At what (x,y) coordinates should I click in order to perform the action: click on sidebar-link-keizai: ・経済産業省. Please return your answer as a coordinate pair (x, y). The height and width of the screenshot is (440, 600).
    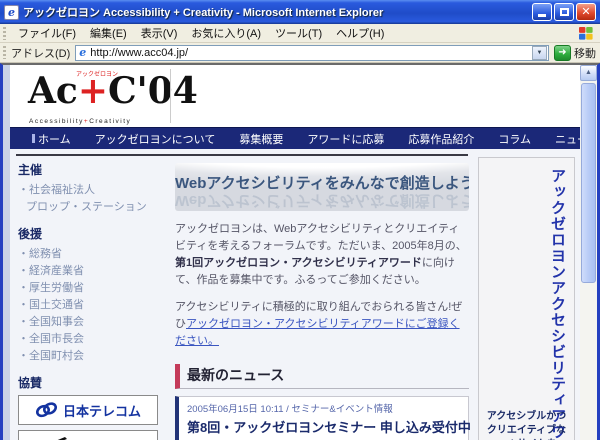
    Looking at the image, I should click on (93, 271).